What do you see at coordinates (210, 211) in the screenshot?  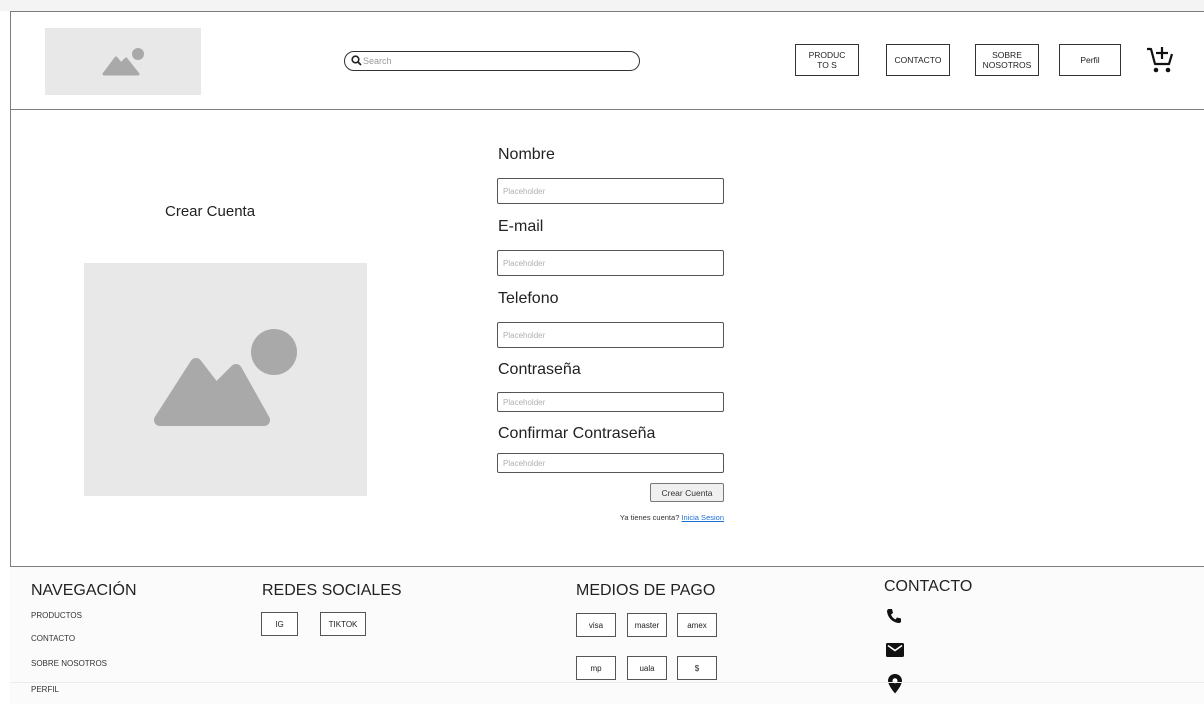 I see `page-title: Crear Cuenta` at bounding box center [210, 211].